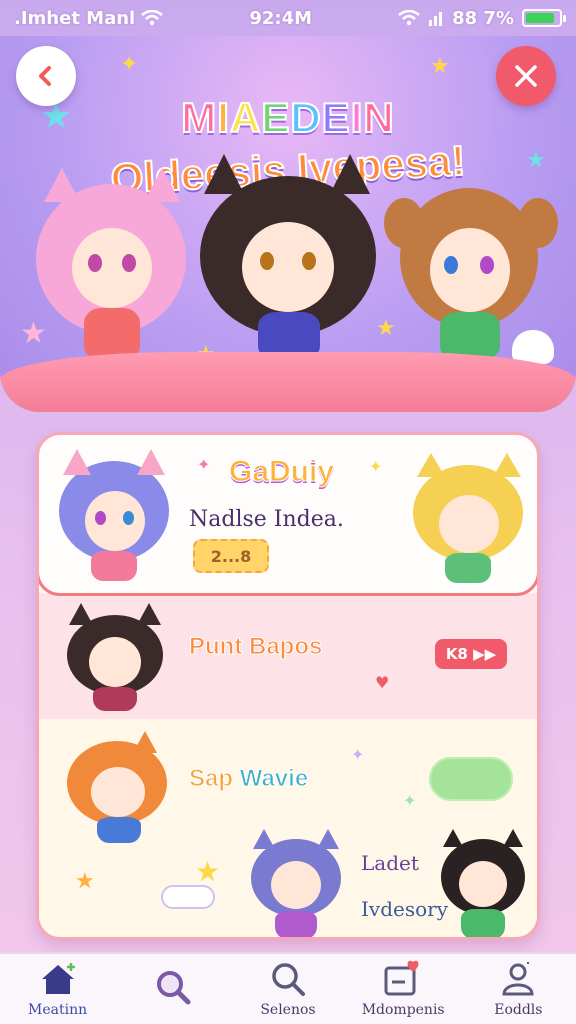 This screenshot has width=576, height=1024. Describe the element at coordinates (378, 117) in the screenshot. I see `title-letter: N` at that location.